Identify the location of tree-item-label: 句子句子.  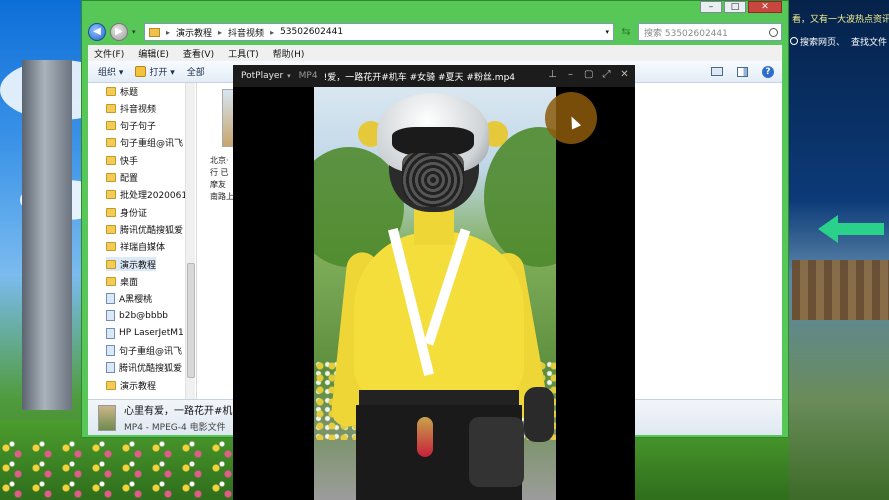
(138, 127).